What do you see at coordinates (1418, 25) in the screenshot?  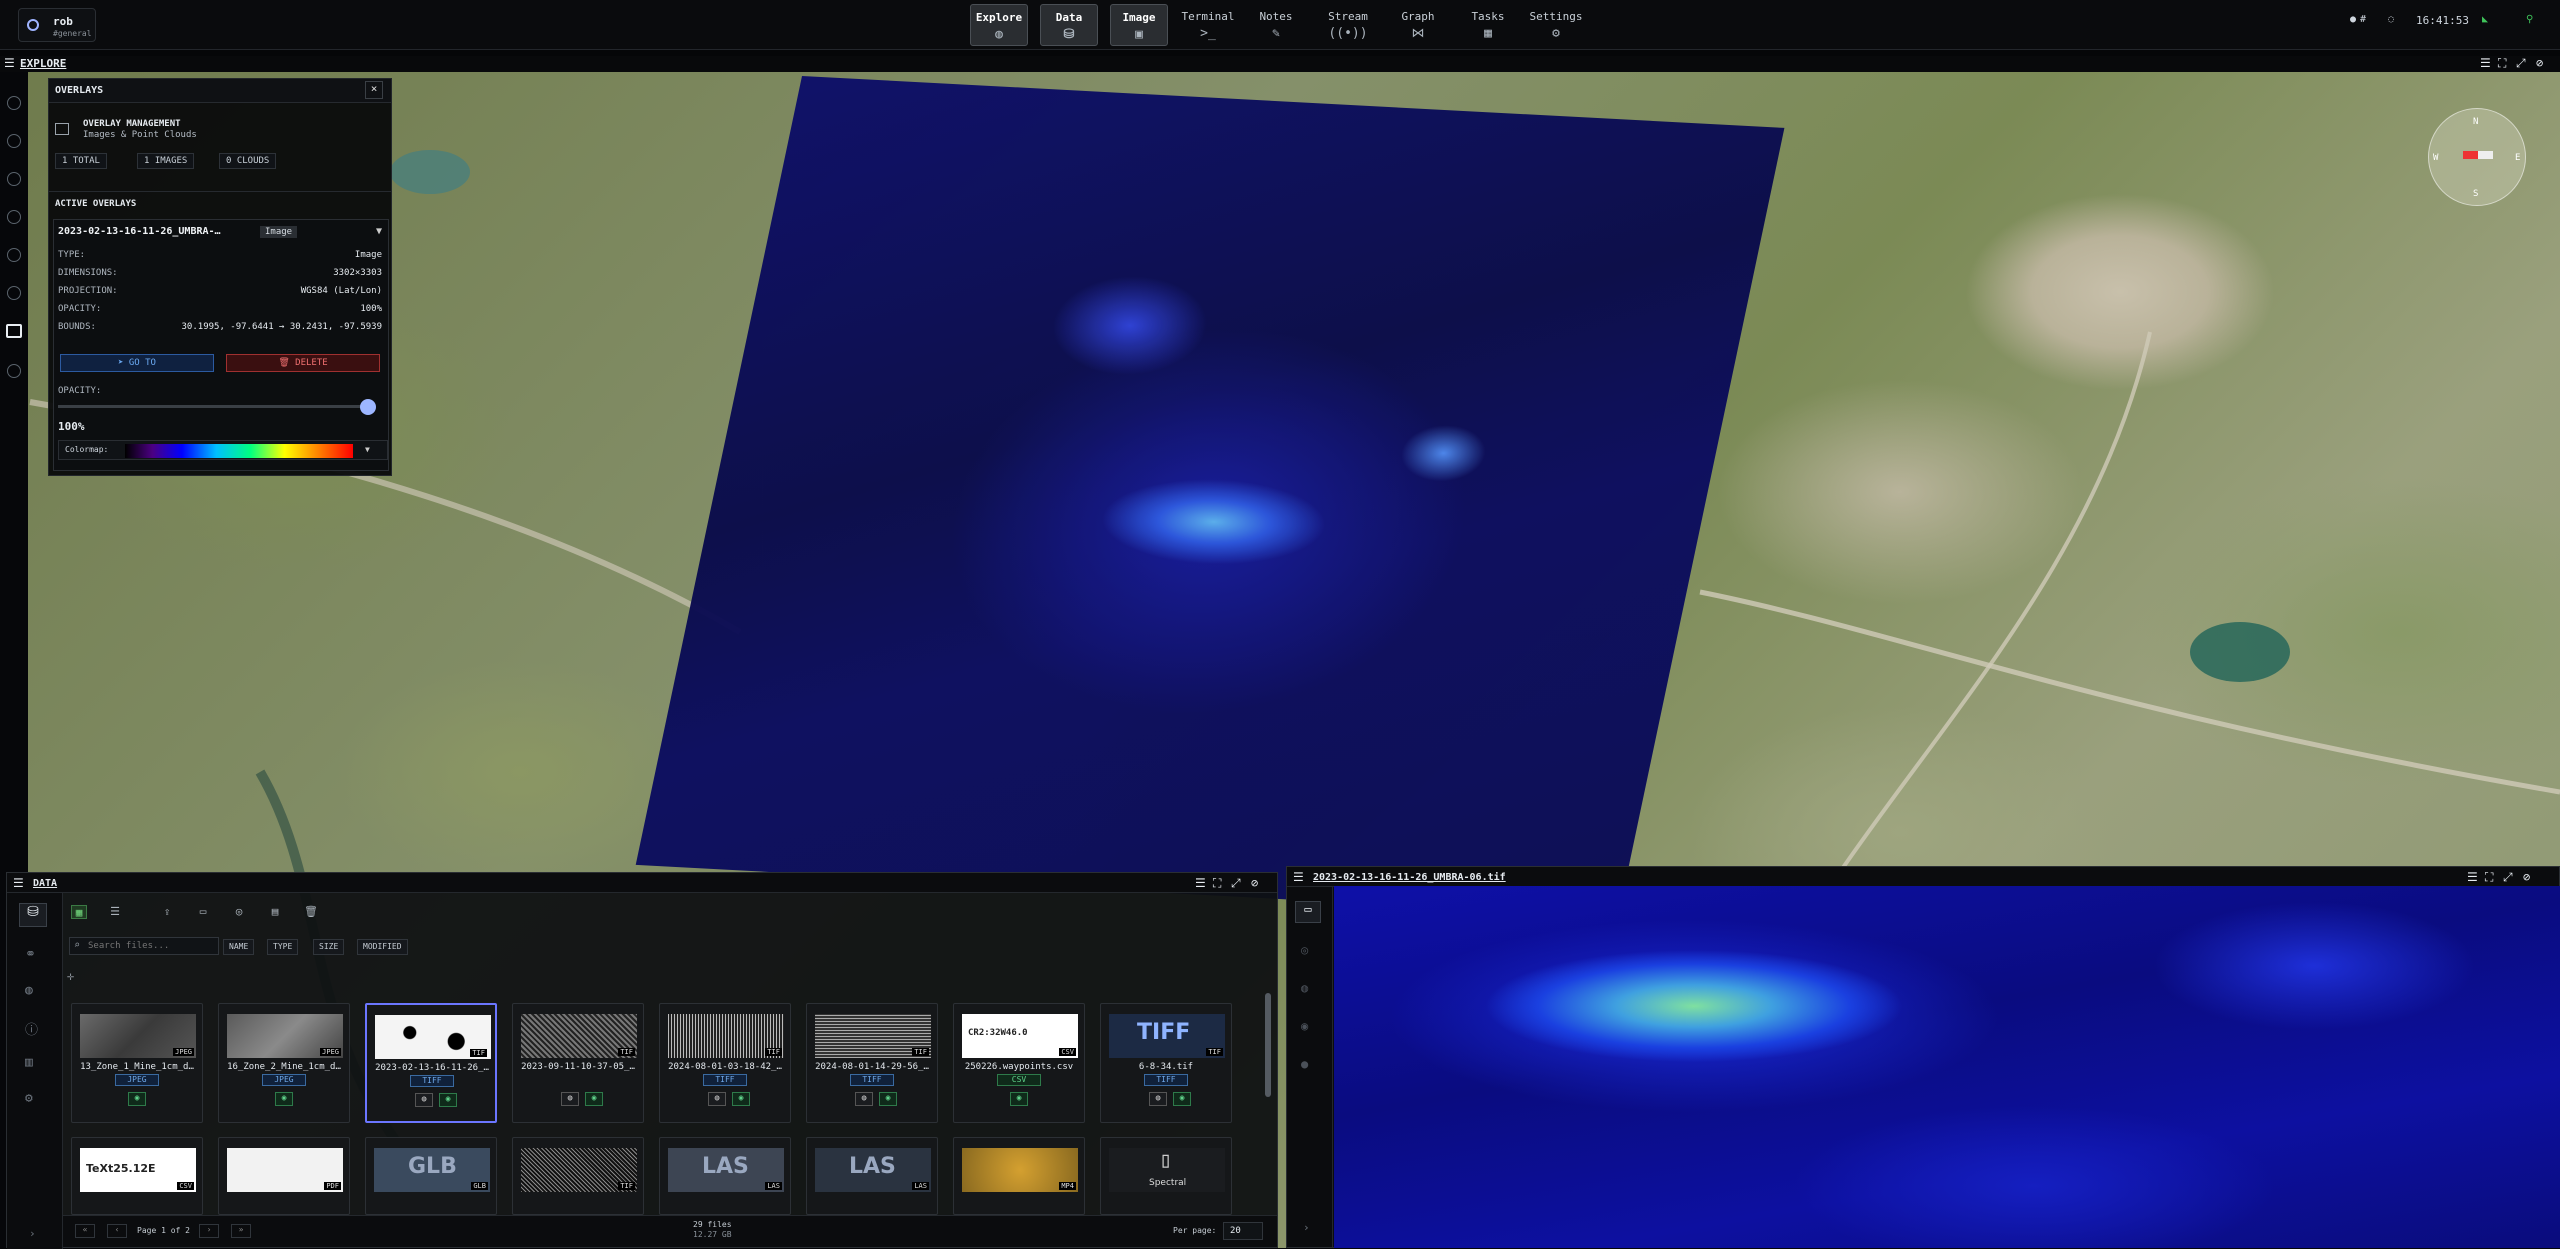 I see `nav-graph: Graph ⋈` at bounding box center [1418, 25].